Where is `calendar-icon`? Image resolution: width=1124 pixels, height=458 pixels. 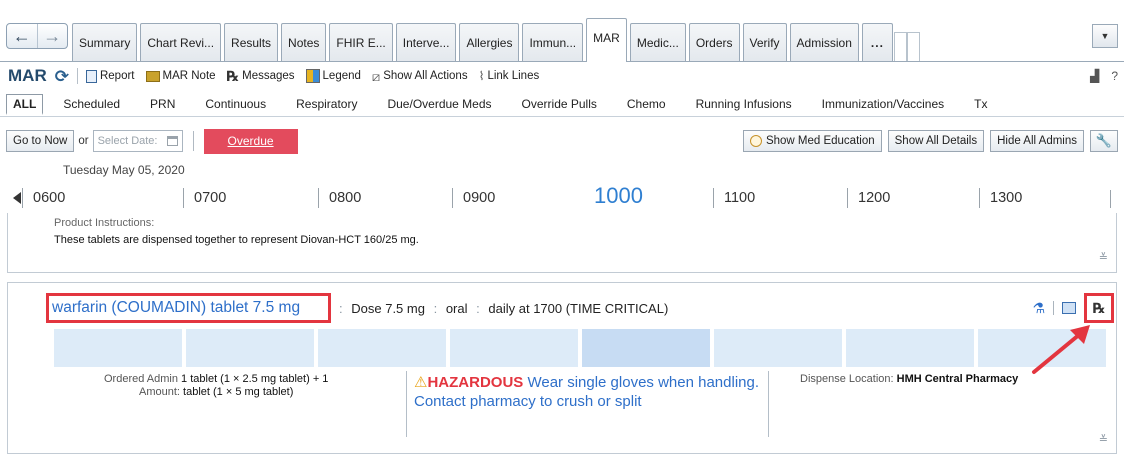
calendar-icon is located at coordinates (172, 141).